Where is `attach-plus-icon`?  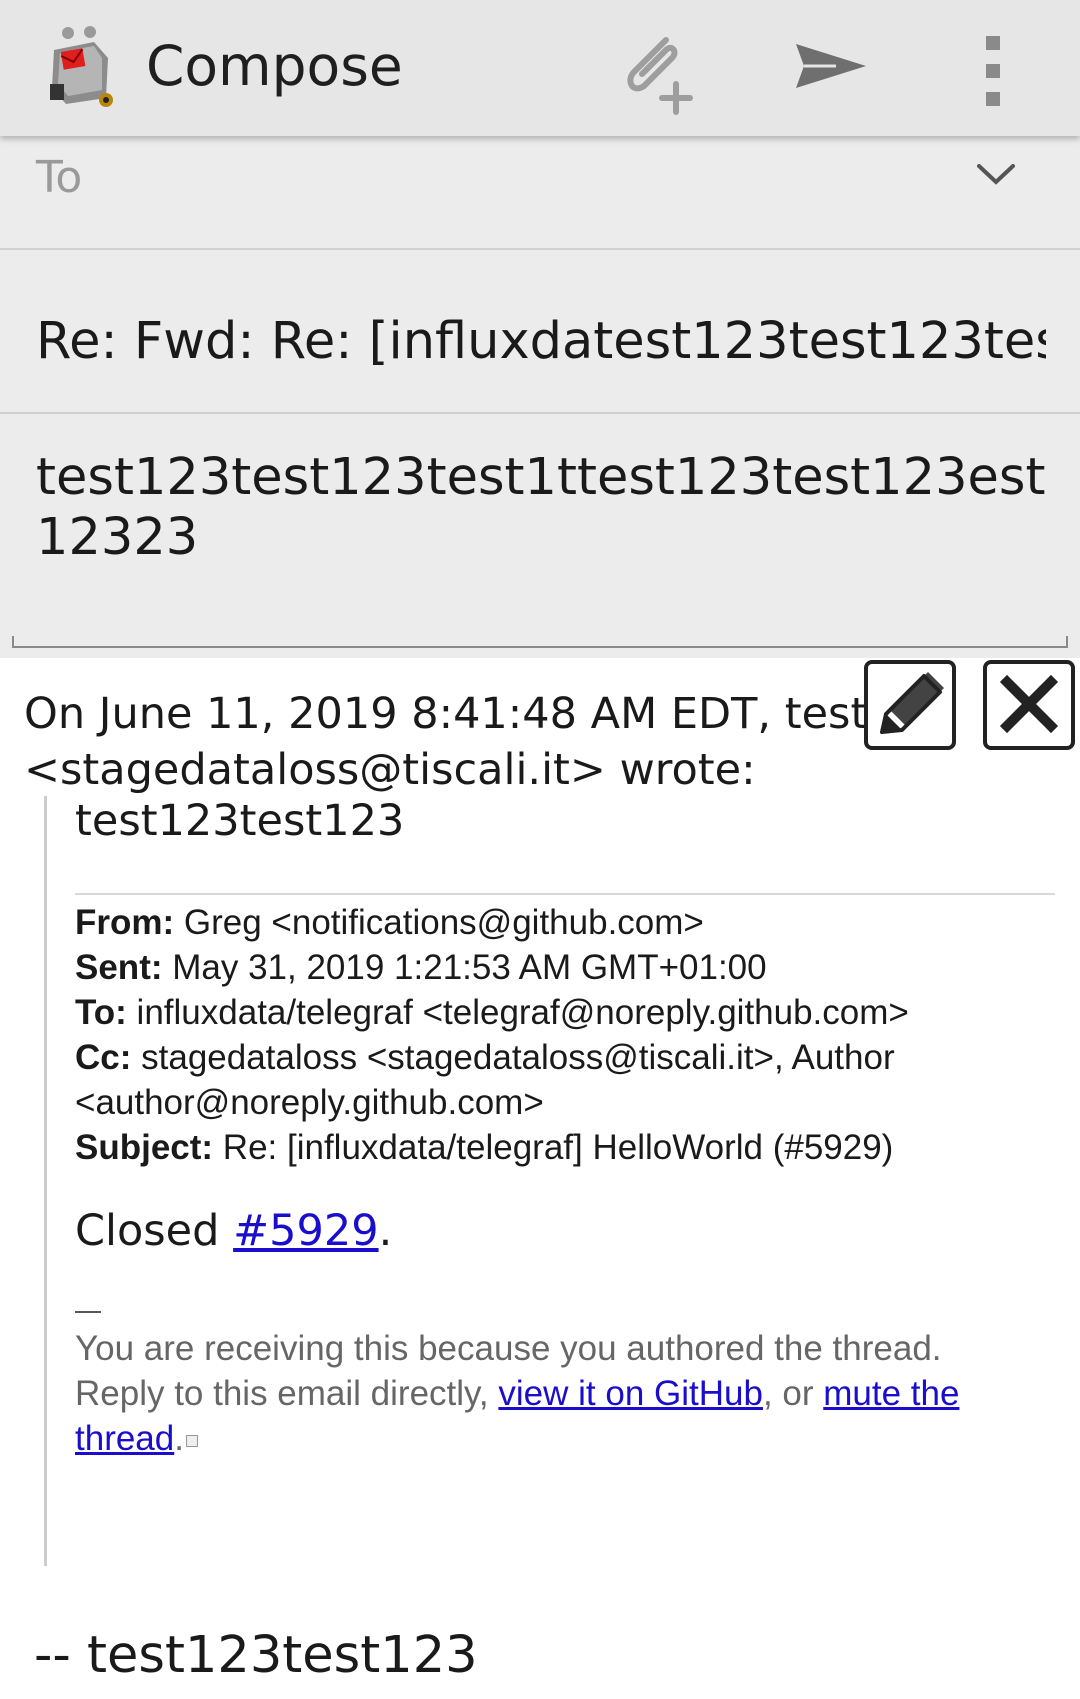
attach-plus-icon is located at coordinates (655, 71).